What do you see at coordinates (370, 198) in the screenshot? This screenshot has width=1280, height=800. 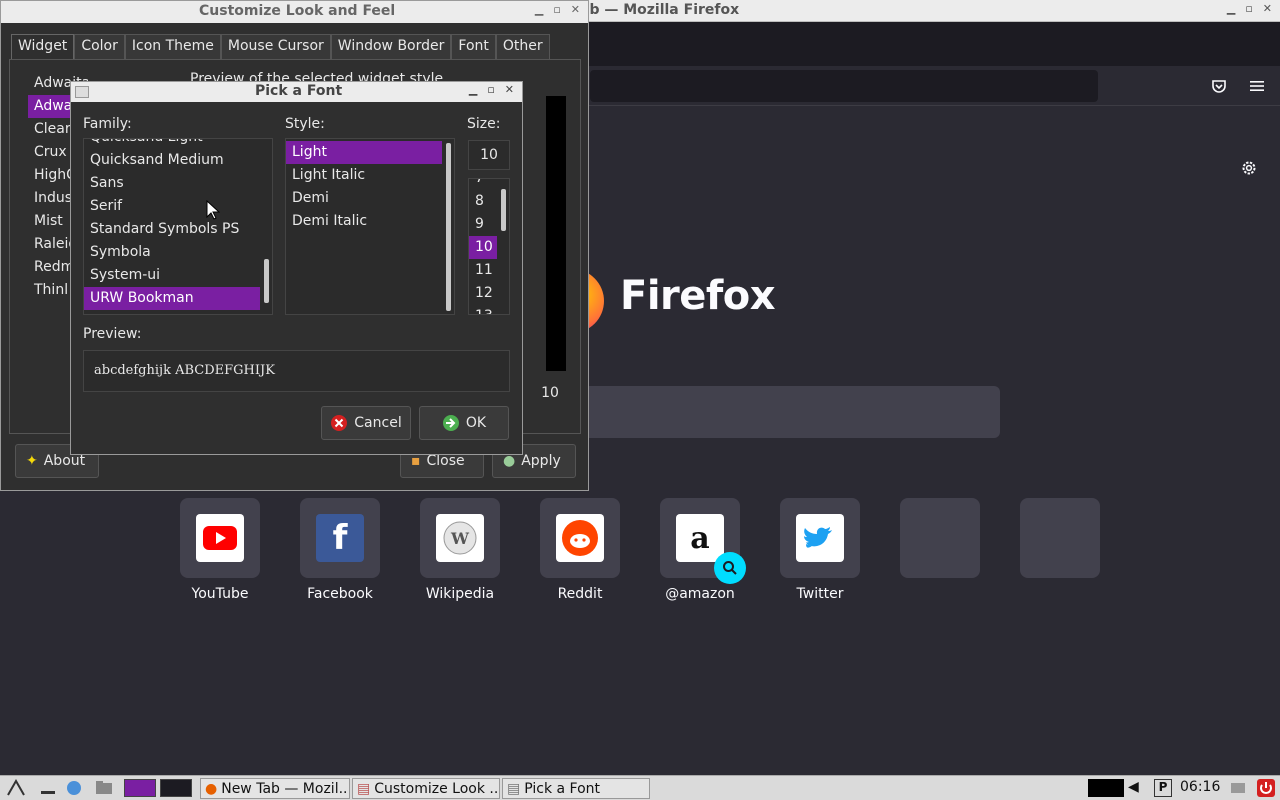 I see `style-item: Demi` at bounding box center [370, 198].